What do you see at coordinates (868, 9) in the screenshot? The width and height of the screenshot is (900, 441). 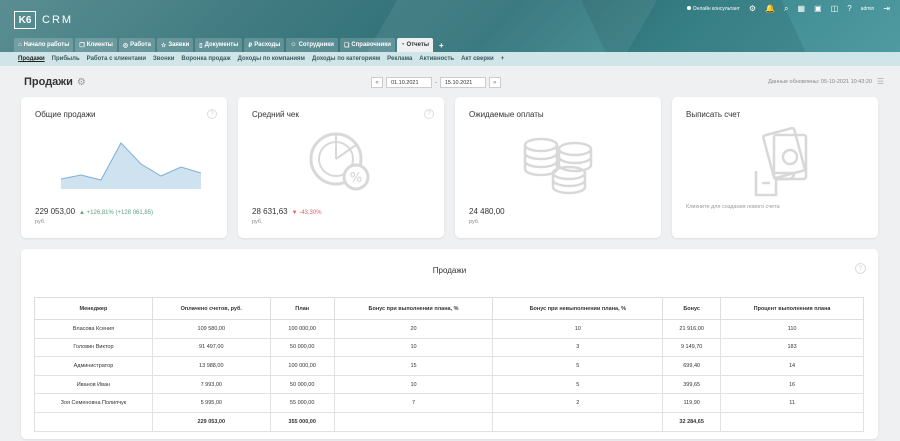 I see `user-name: admin` at bounding box center [868, 9].